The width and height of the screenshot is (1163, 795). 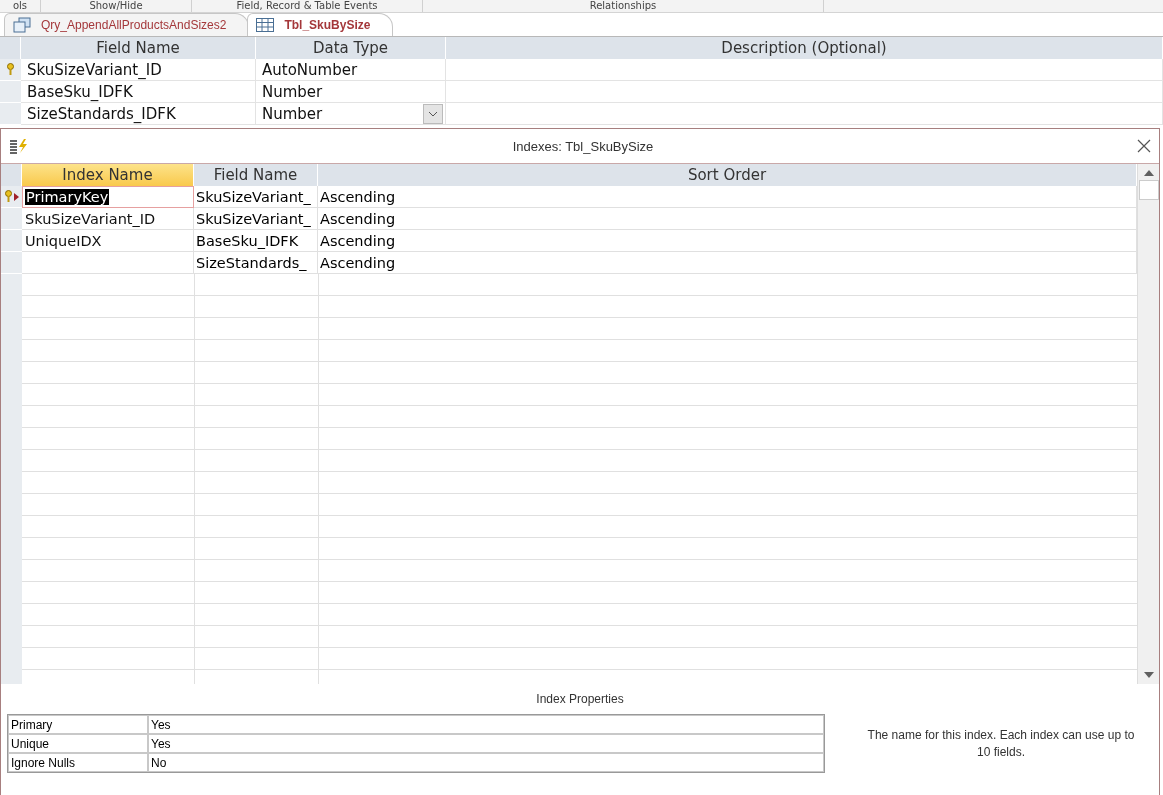 I want to click on property-value: No, so click(x=486, y=762).